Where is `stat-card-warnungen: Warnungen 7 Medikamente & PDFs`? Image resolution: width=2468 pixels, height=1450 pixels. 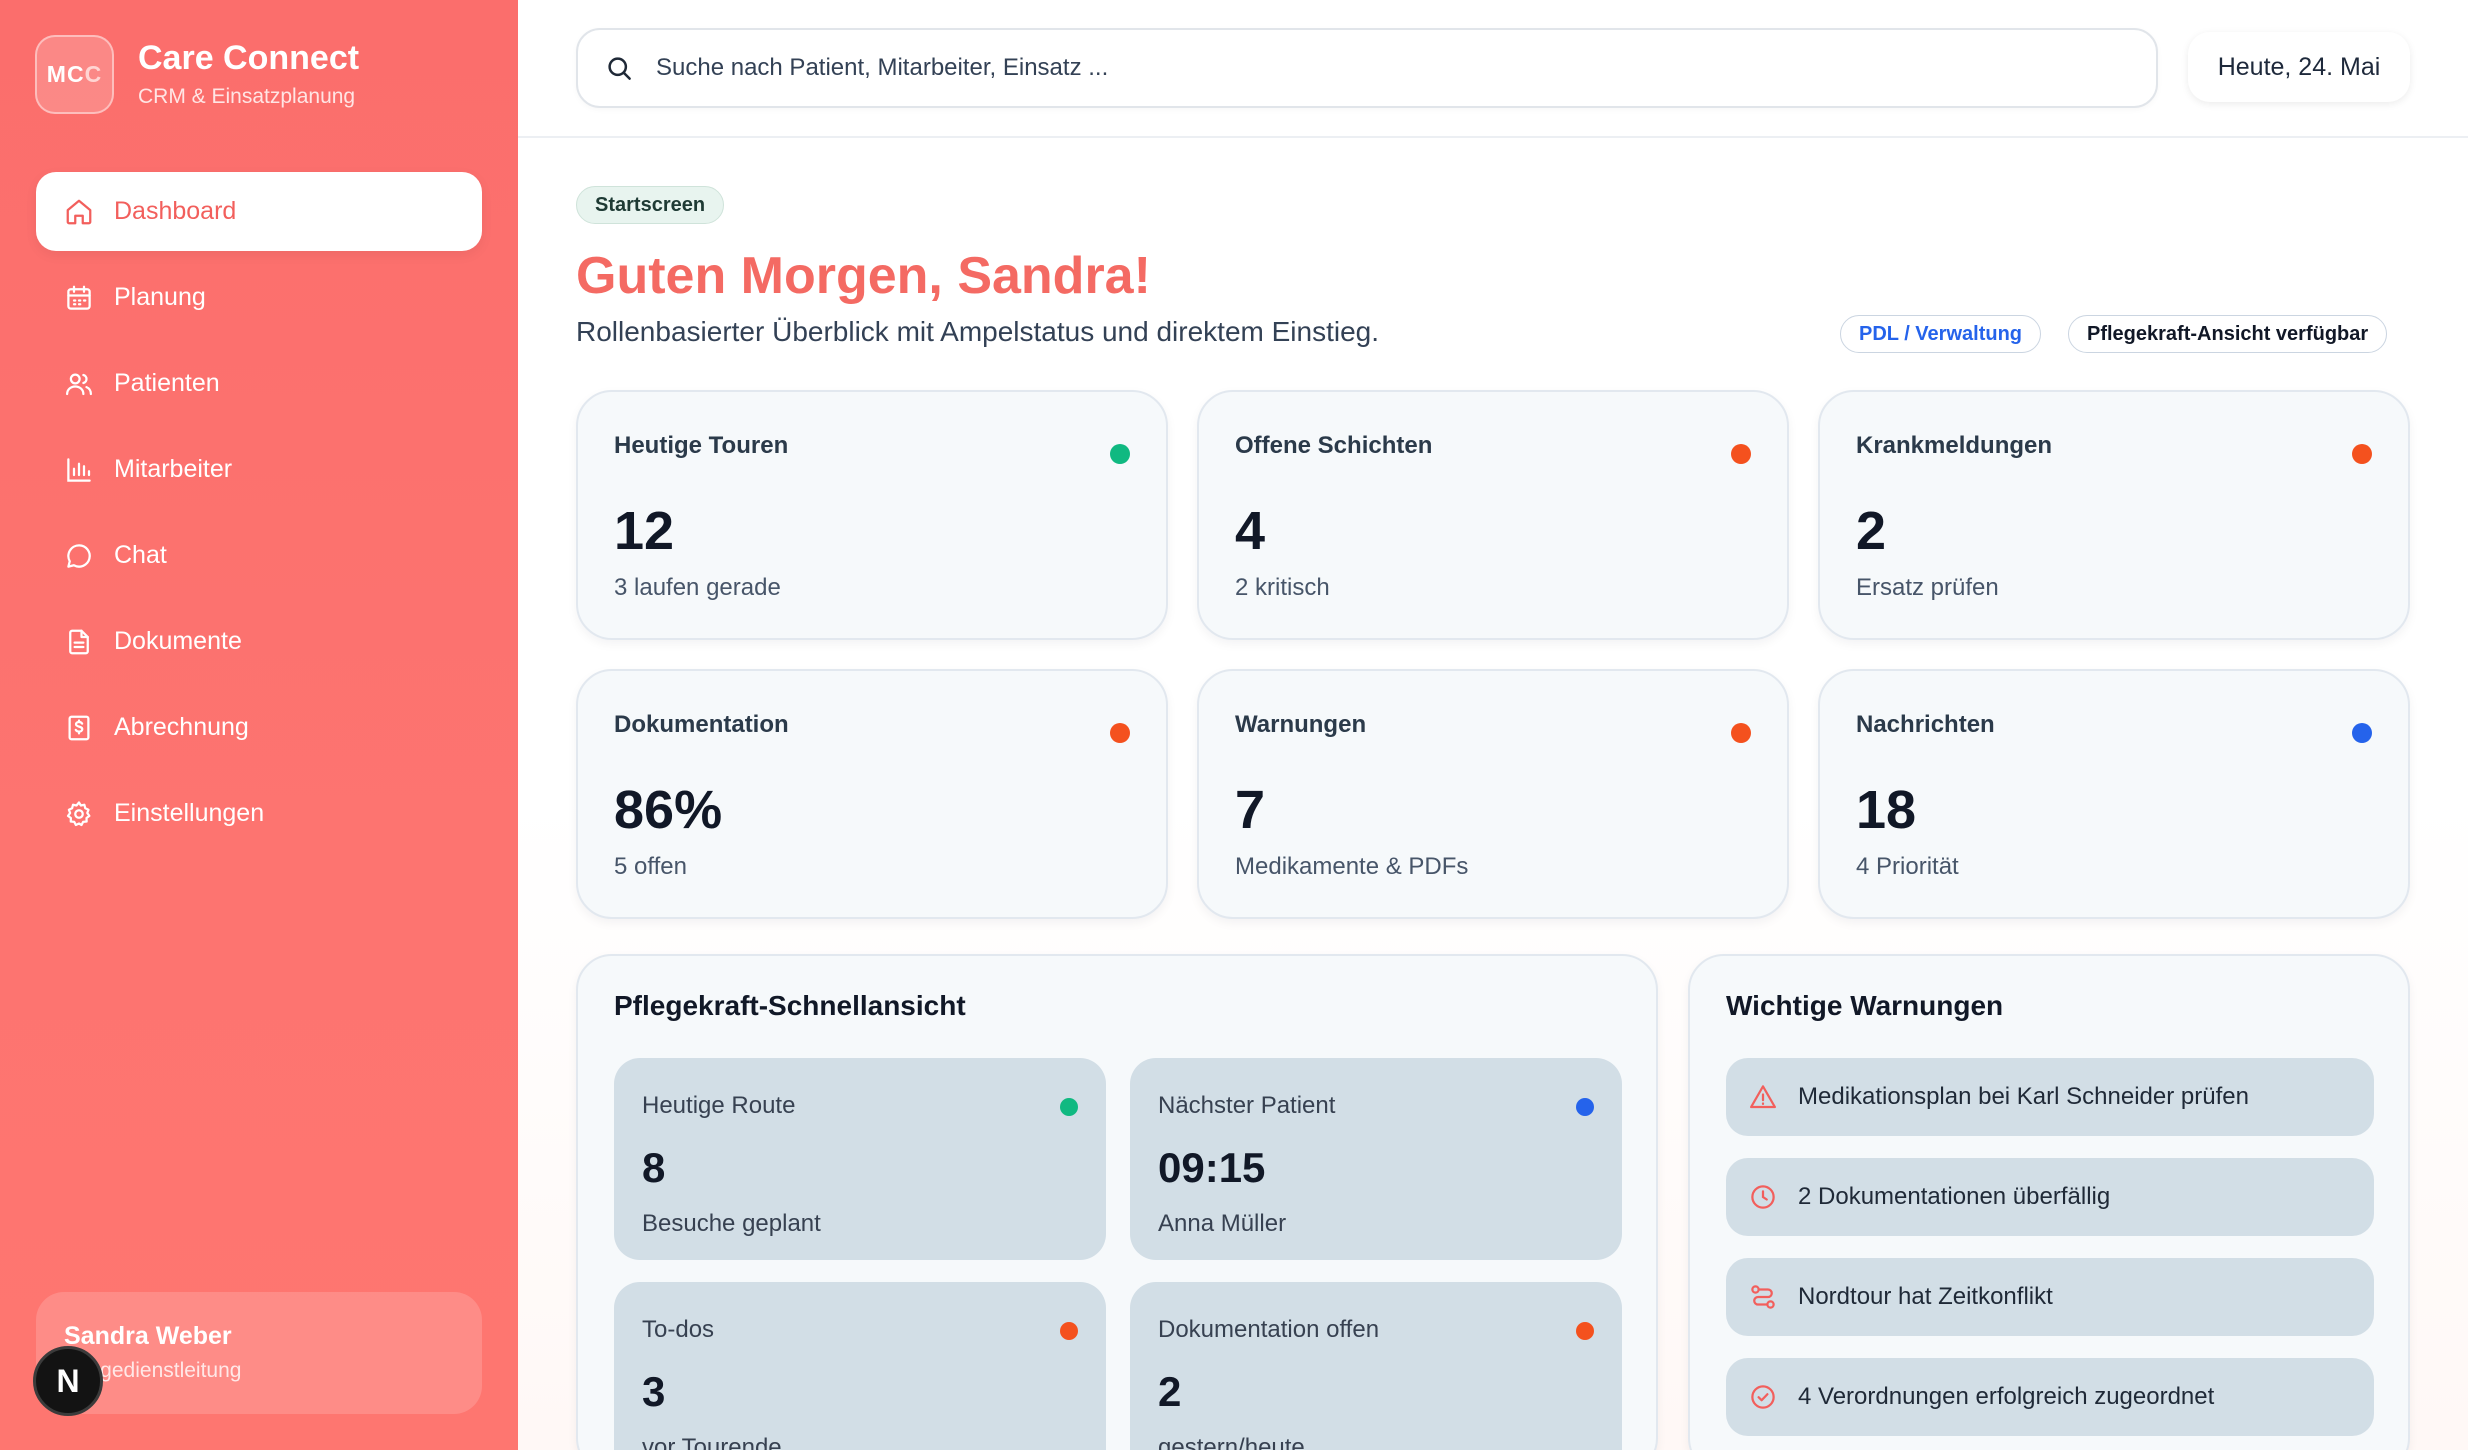
stat-card-warnungen: Warnungen 7 Medikamente & PDFs is located at coordinates (1493, 794).